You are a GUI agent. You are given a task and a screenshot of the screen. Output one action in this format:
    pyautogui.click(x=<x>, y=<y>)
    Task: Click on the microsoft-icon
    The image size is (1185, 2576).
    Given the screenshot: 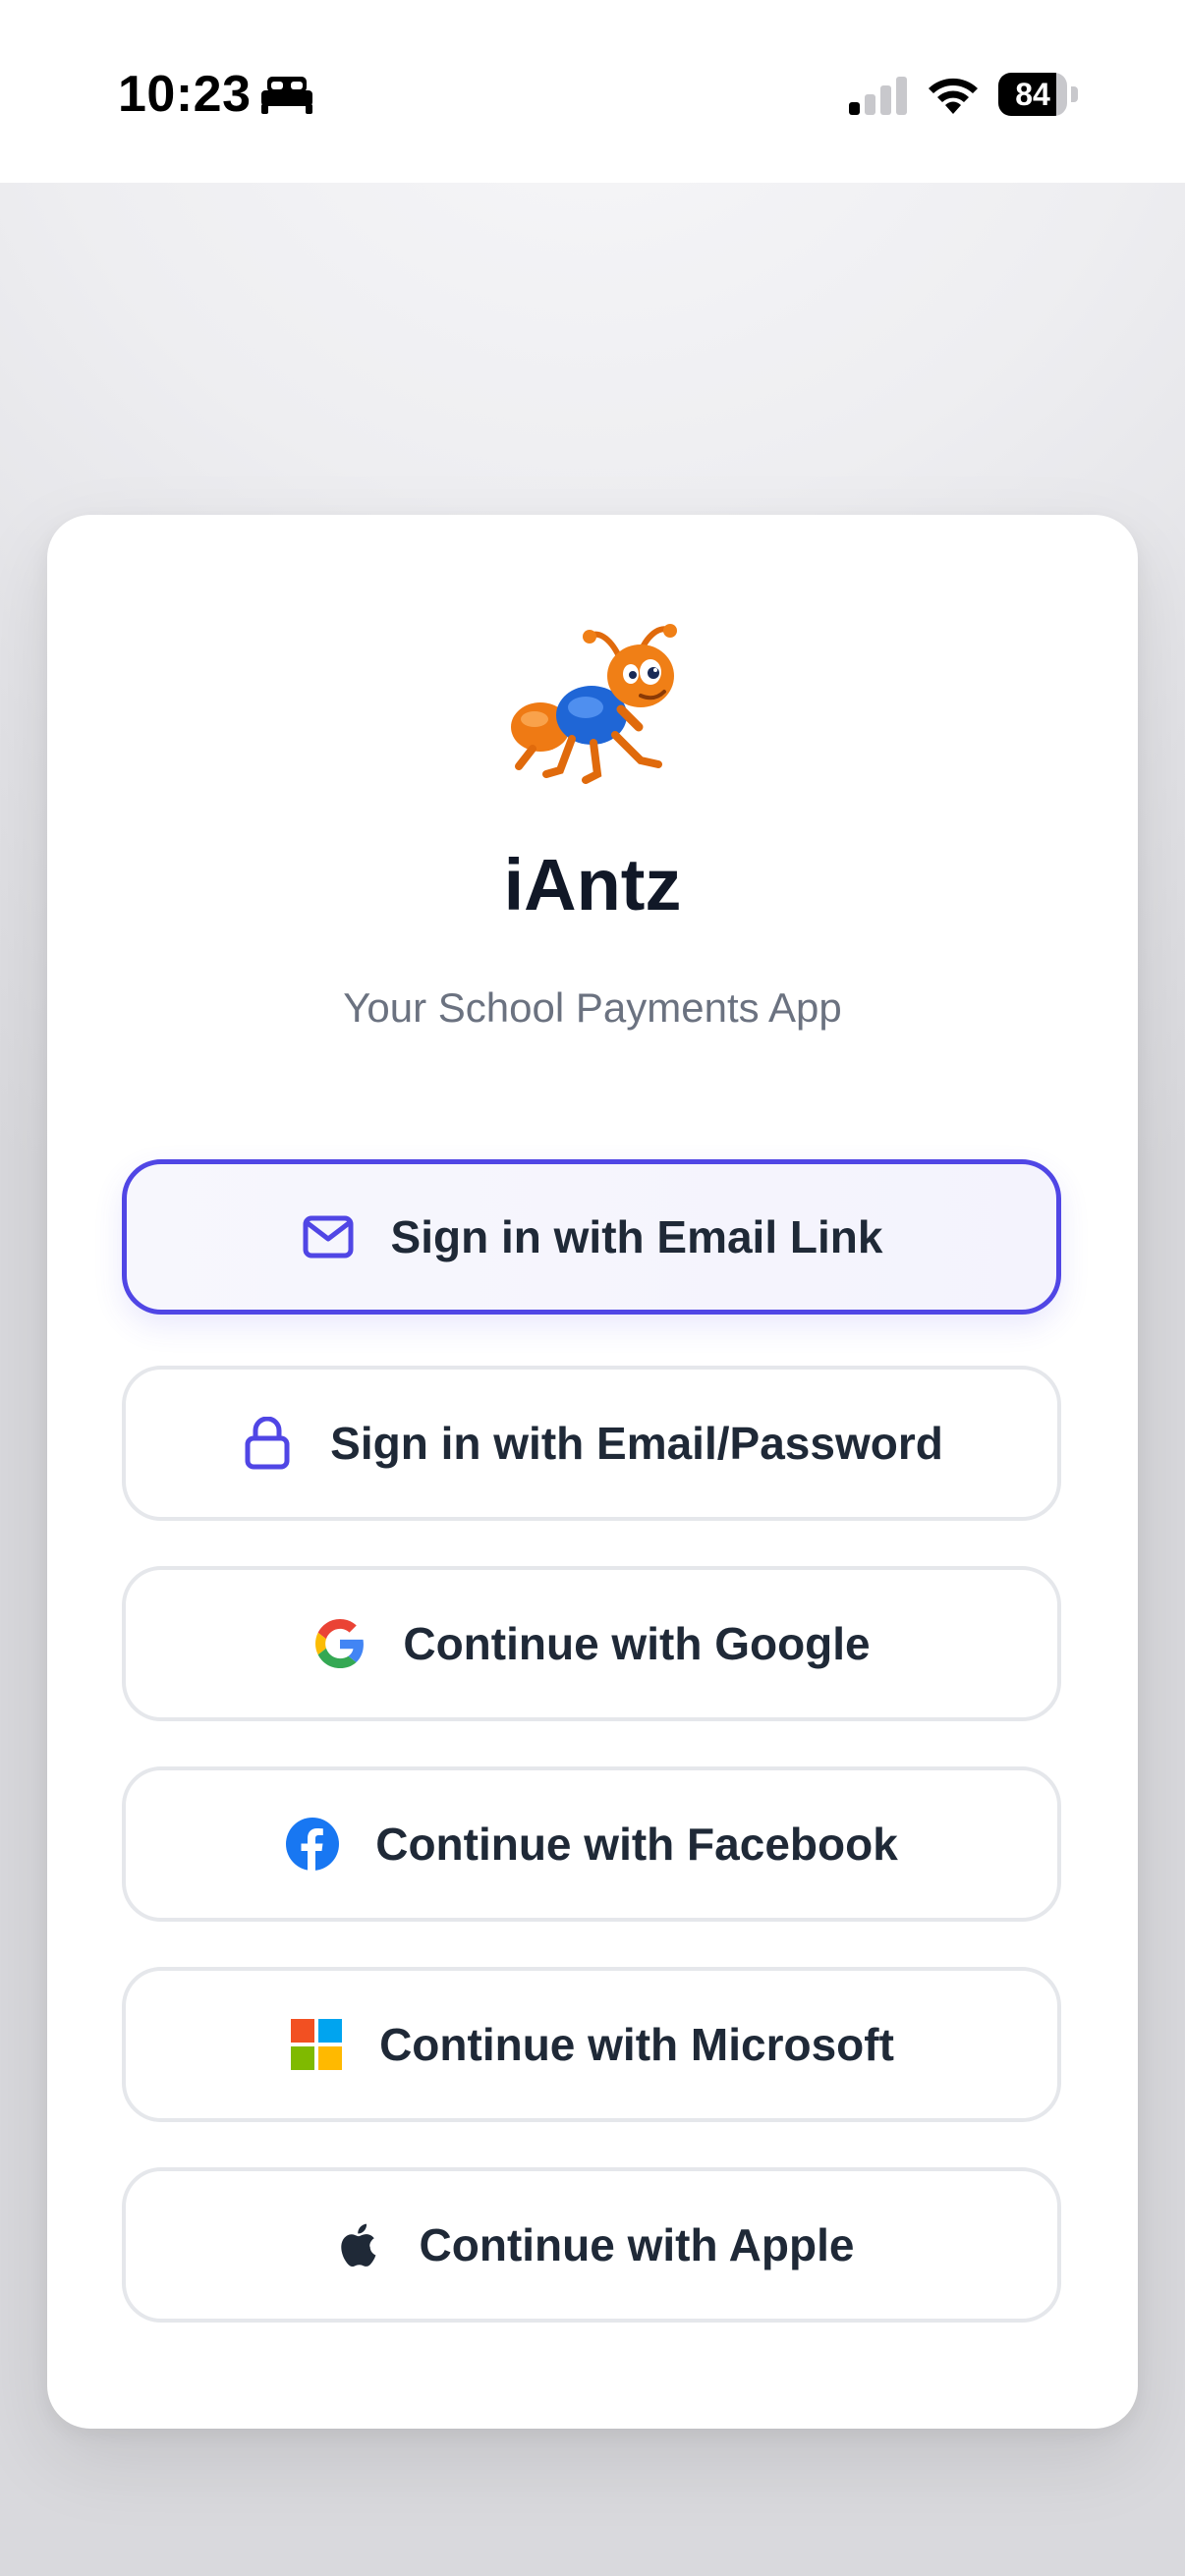 What is the action you would take?
    pyautogui.click(x=317, y=2044)
    